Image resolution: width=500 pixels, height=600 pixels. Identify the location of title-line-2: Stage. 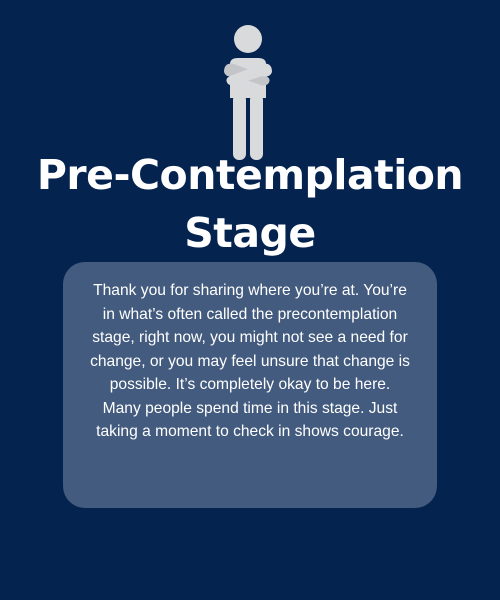
(250, 233).